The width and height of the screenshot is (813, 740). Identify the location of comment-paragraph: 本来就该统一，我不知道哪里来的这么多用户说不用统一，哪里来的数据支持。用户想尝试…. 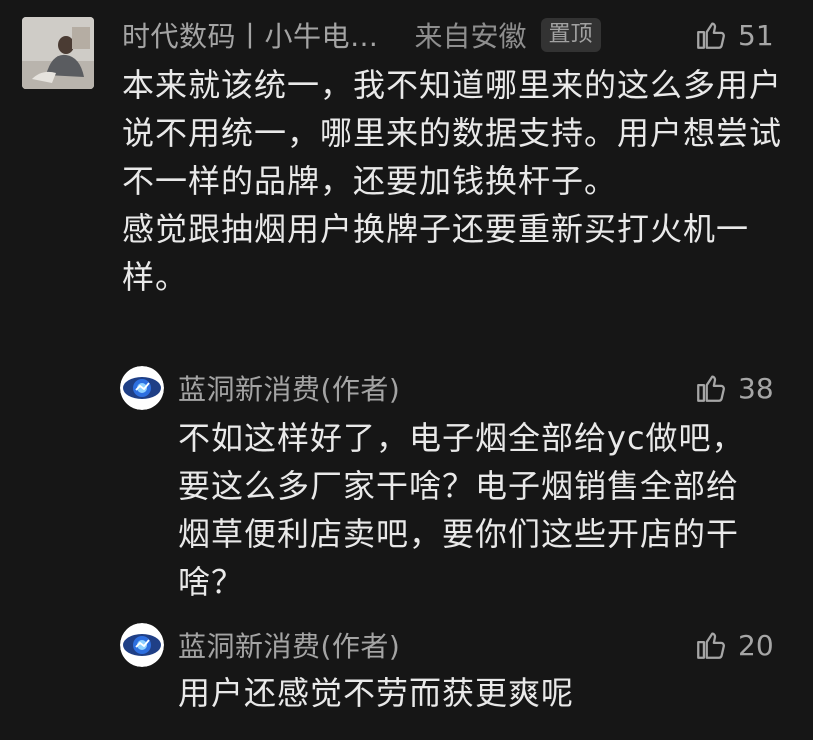
(452, 133).